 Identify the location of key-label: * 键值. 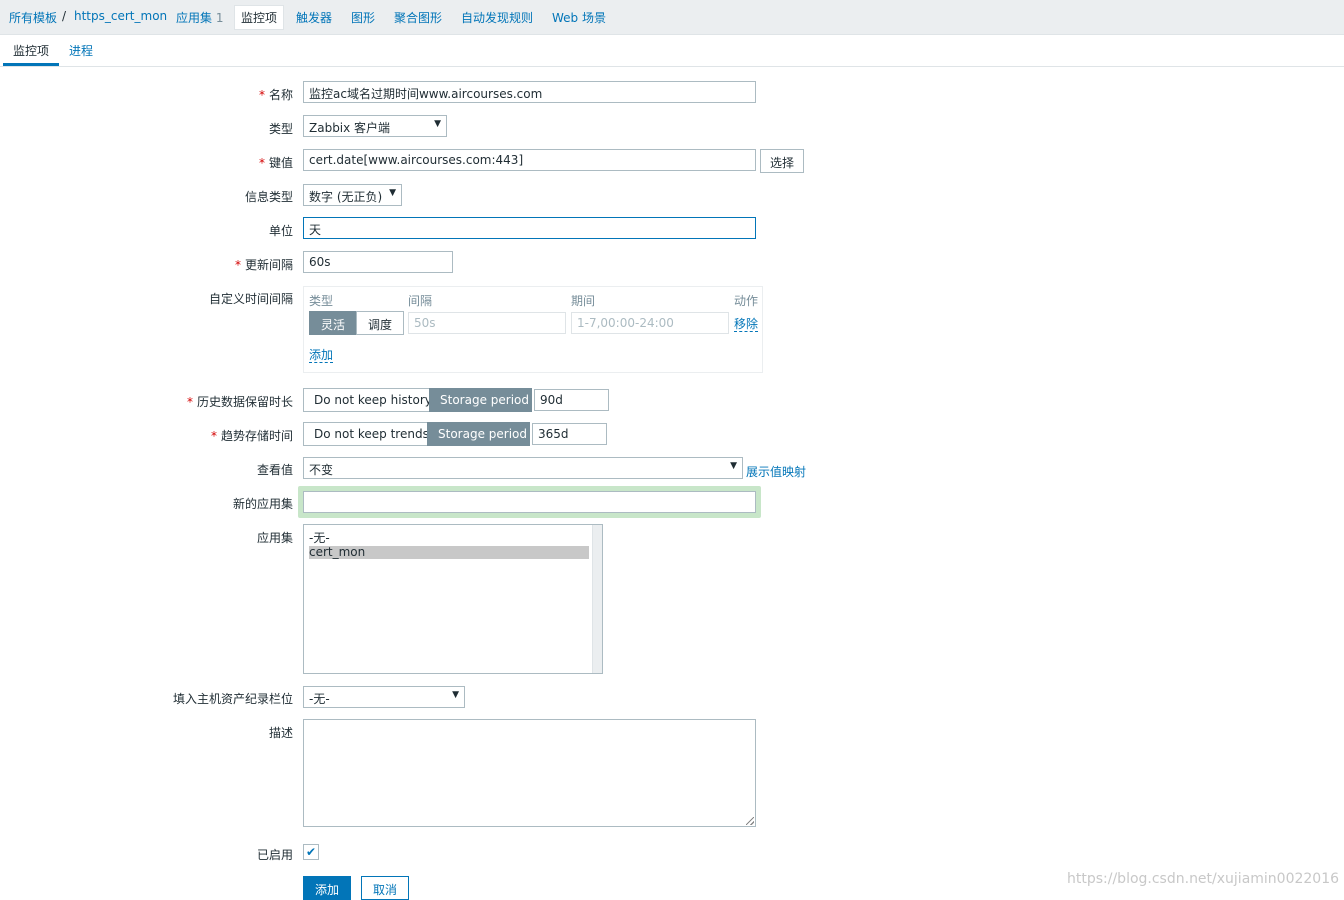
(276, 162).